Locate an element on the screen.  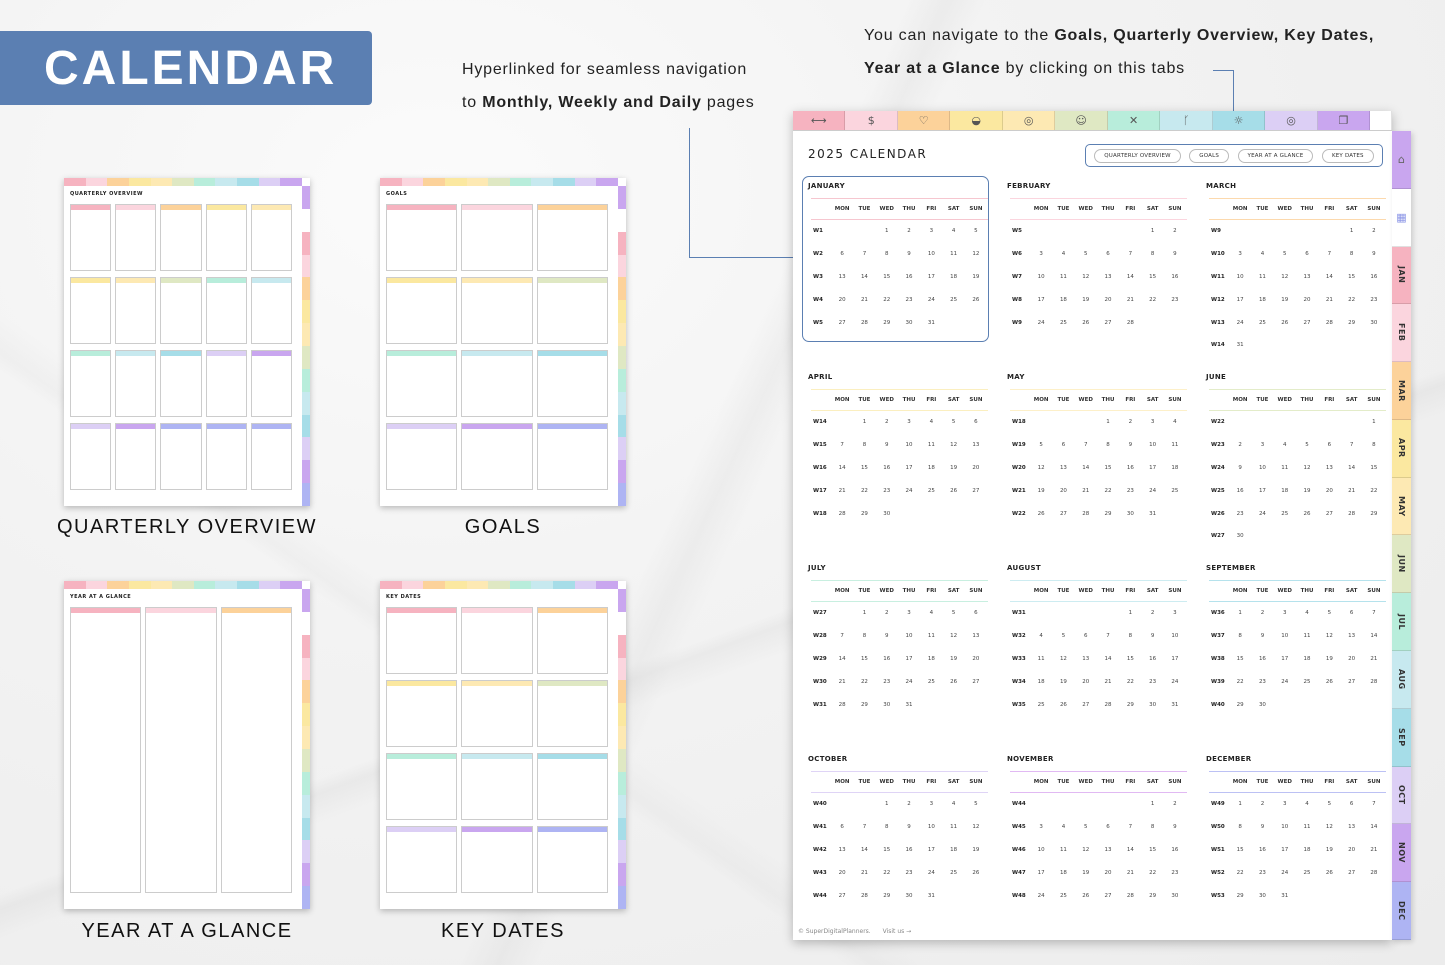
week-link: W1 is located at coordinates (821, 231).